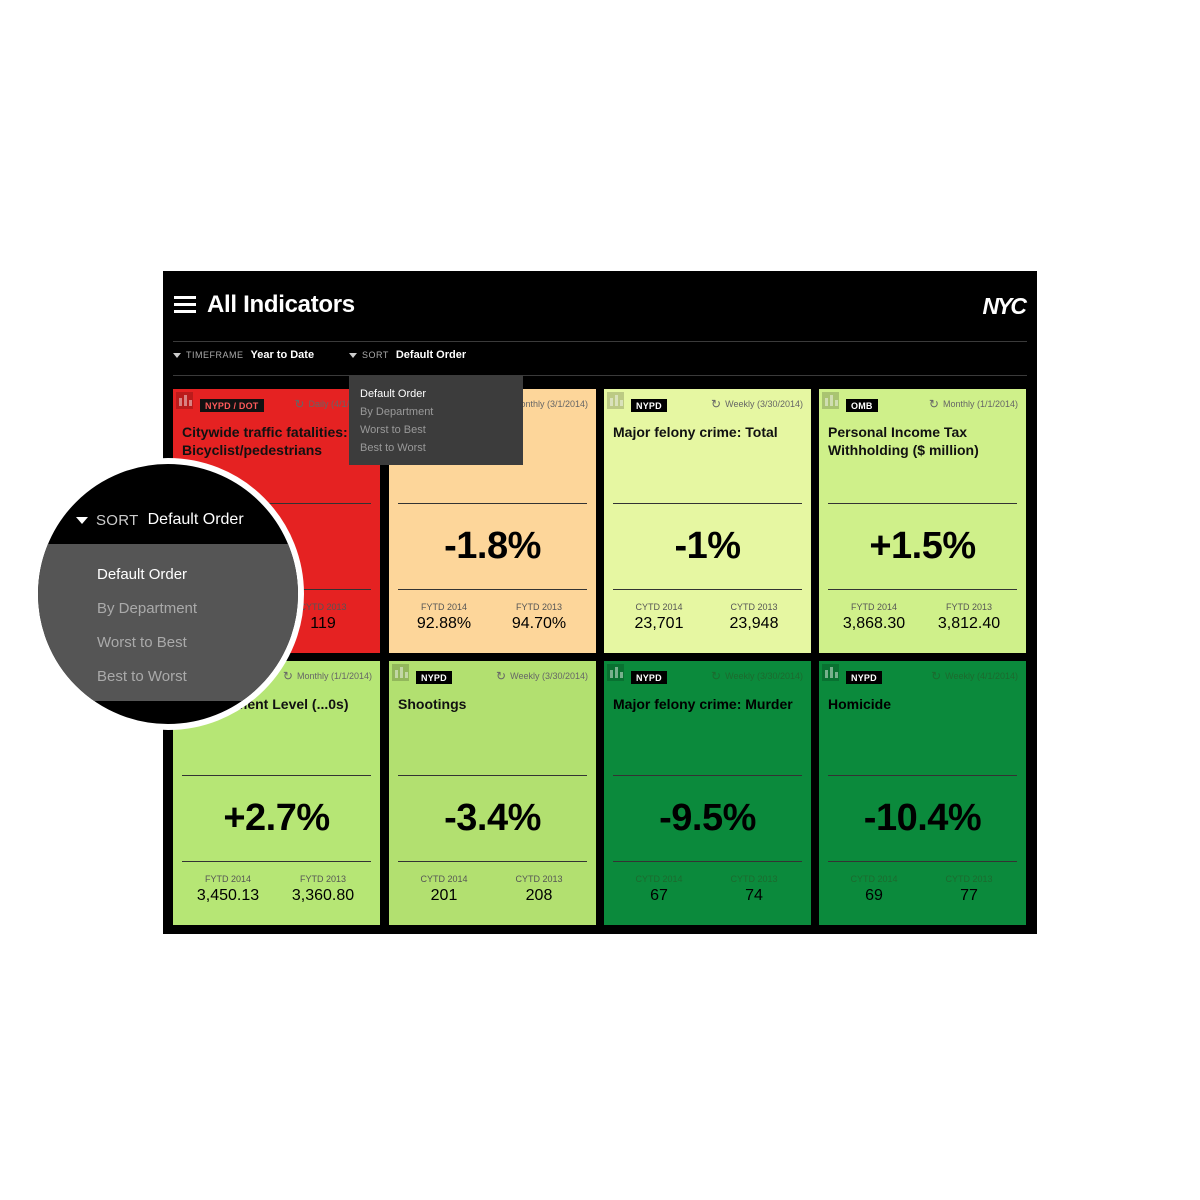  What do you see at coordinates (754, 623) in the screenshot?
I see `previous-period-value: 23,948` at bounding box center [754, 623].